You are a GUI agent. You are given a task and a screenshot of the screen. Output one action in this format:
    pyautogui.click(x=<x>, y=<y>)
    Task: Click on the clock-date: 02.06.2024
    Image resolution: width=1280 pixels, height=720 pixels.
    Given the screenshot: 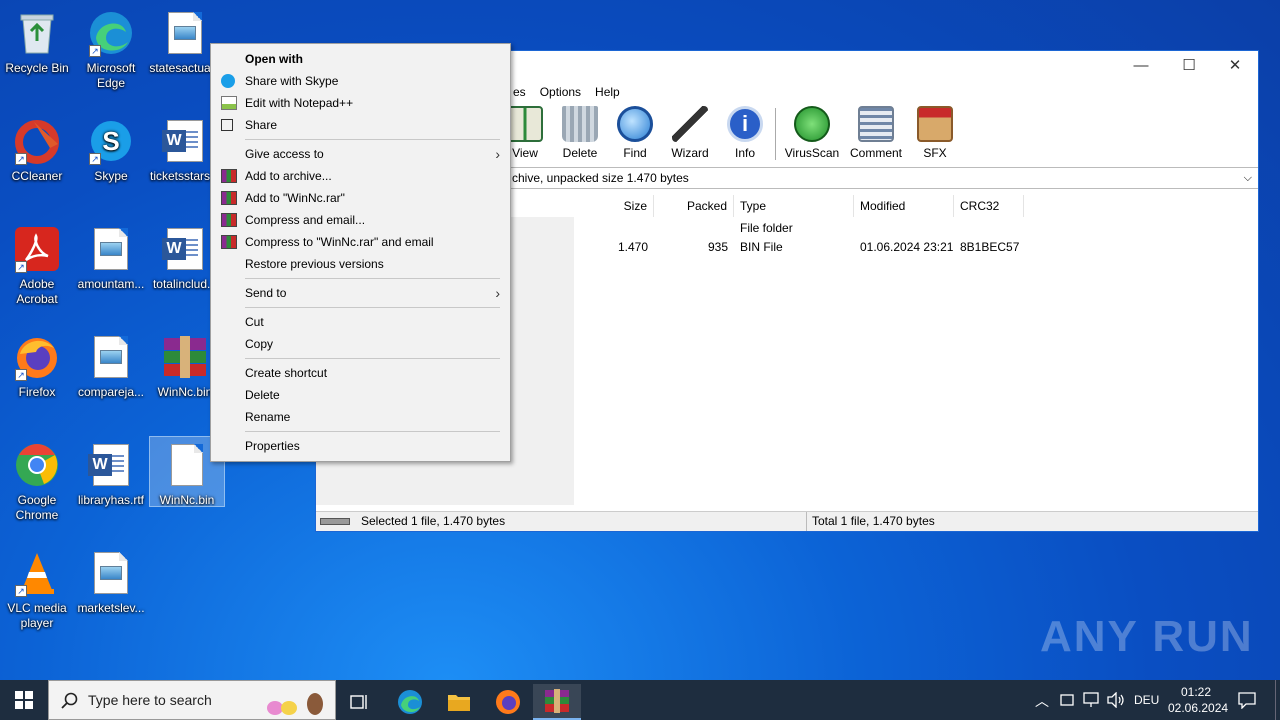 What is the action you would take?
    pyautogui.click(x=1198, y=708)
    